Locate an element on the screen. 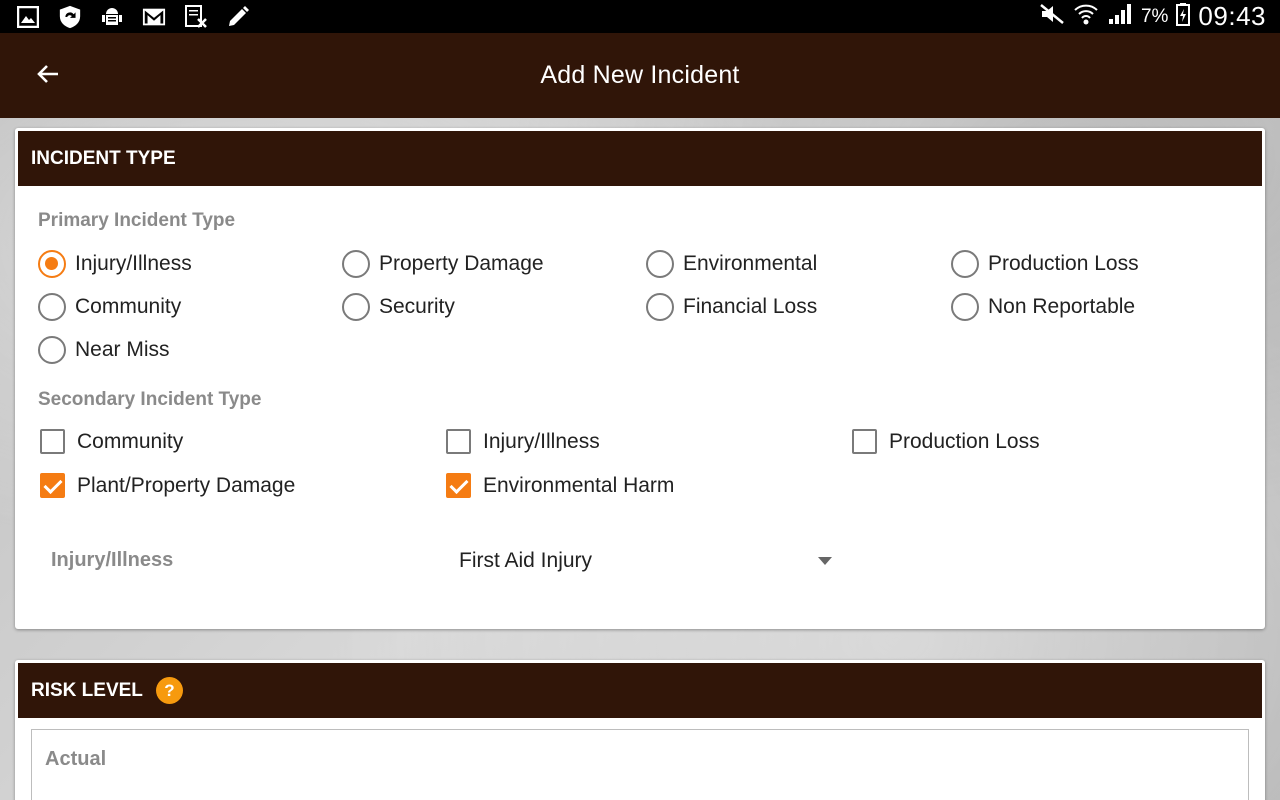 The height and width of the screenshot is (800, 1280). checkbox-environmental-harm: Environmental Harm is located at coordinates (559, 485).